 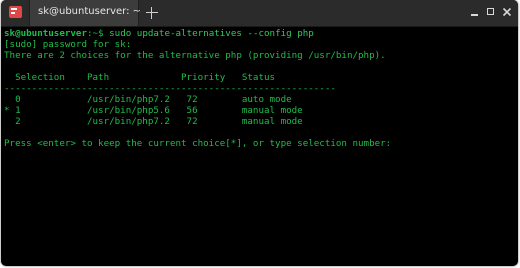 What do you see at coordinates (259, 13) in the screenshot?
I see `title-bar: sk@ubuntuserver: ~` at bounding box center [259, 13].